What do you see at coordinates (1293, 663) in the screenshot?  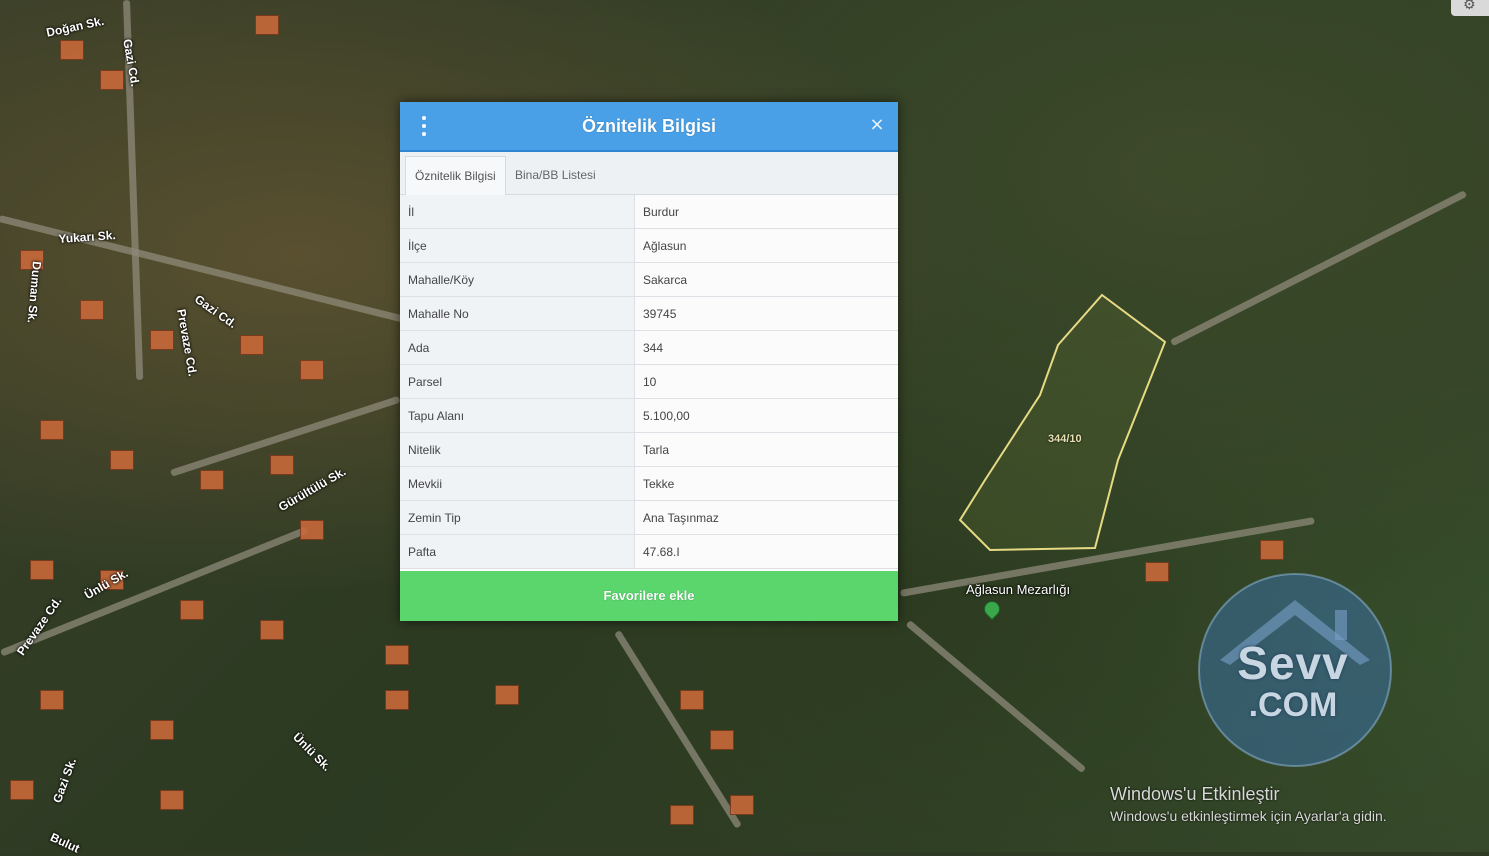 I see `watermark-line1: Sevv` at bounding box center [1293, 663].